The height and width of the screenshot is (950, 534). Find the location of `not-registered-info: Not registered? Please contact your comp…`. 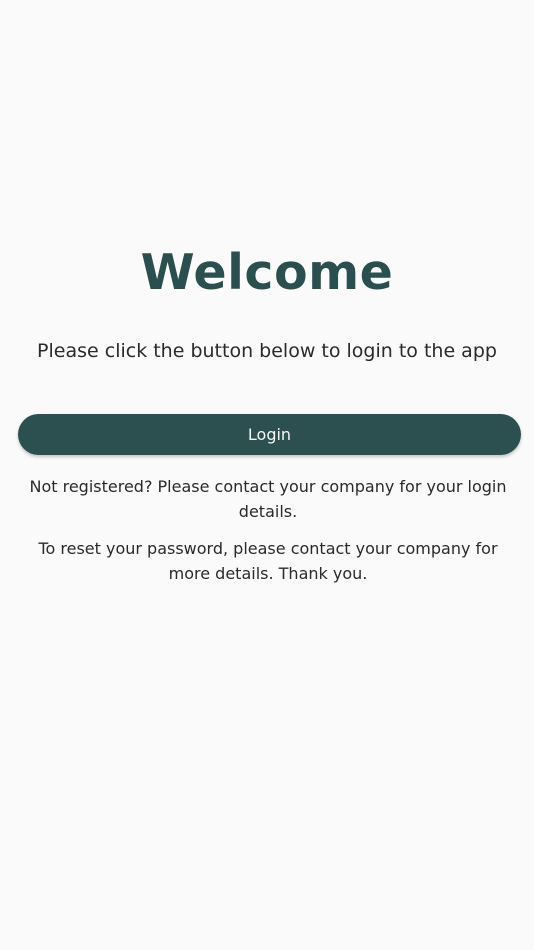

not-registered-info: Not registered? Please contact your comp… is located at coordinates (268, 499).